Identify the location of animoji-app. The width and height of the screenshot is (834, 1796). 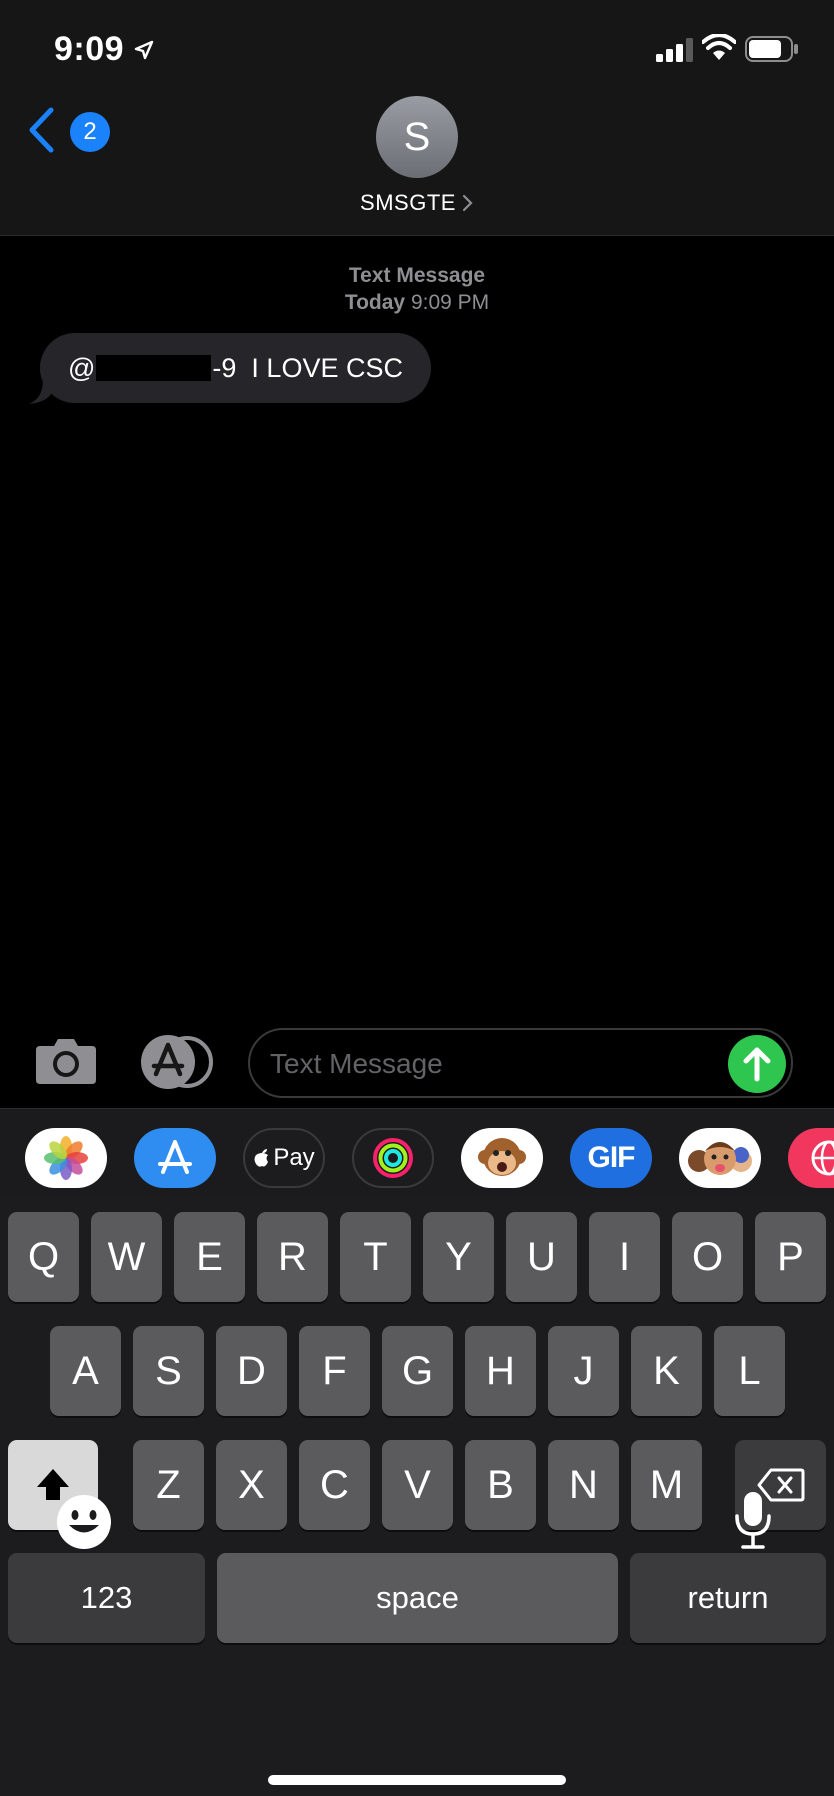
(502, 1158).